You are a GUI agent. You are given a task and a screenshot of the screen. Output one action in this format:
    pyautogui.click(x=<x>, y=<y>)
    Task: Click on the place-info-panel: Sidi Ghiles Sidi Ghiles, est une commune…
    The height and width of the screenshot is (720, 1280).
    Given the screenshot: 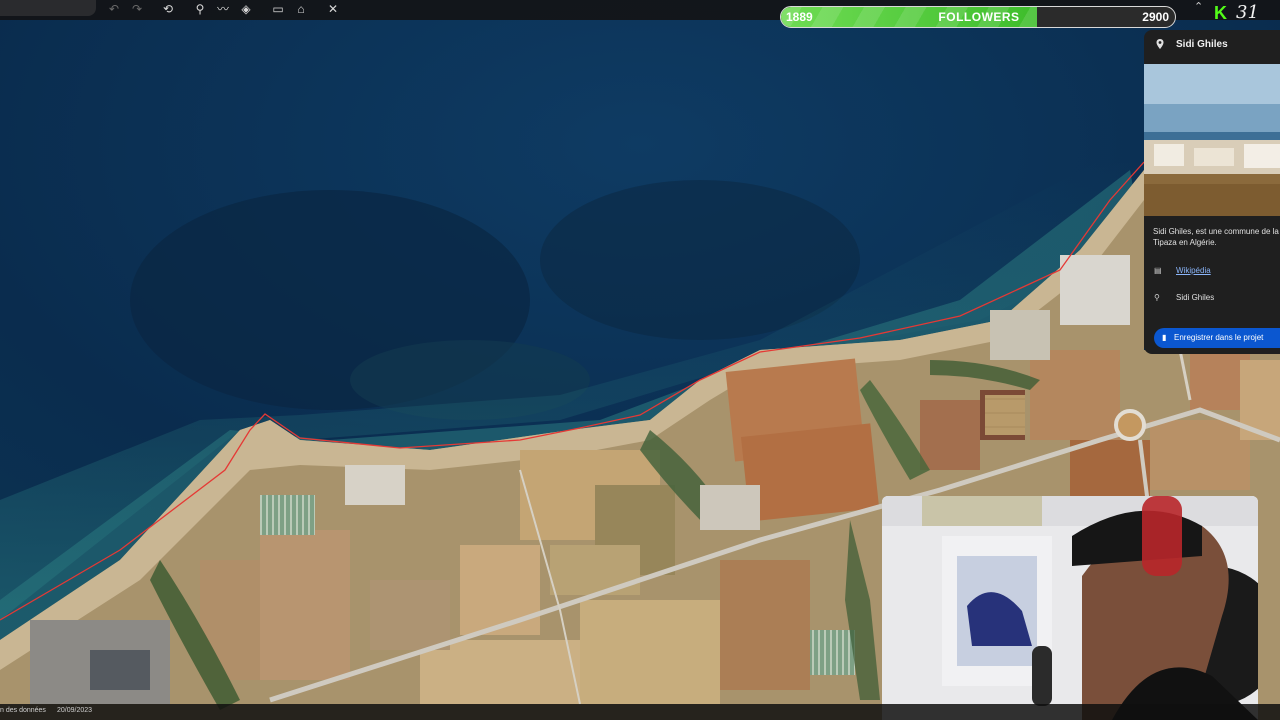 What is the action you would take?
    pyautogui.click(x=1212, y=192)
    